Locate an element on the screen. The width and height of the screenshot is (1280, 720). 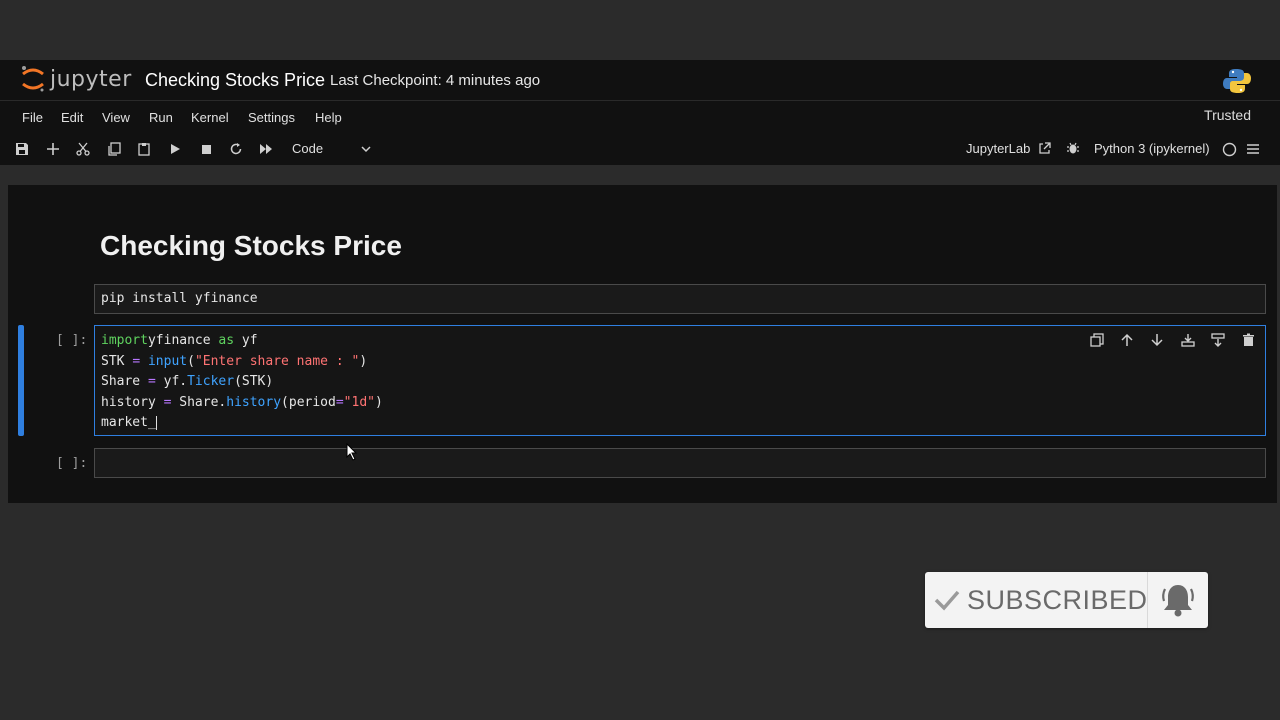
active-cell-indicator is located at coordinates (21, 380).